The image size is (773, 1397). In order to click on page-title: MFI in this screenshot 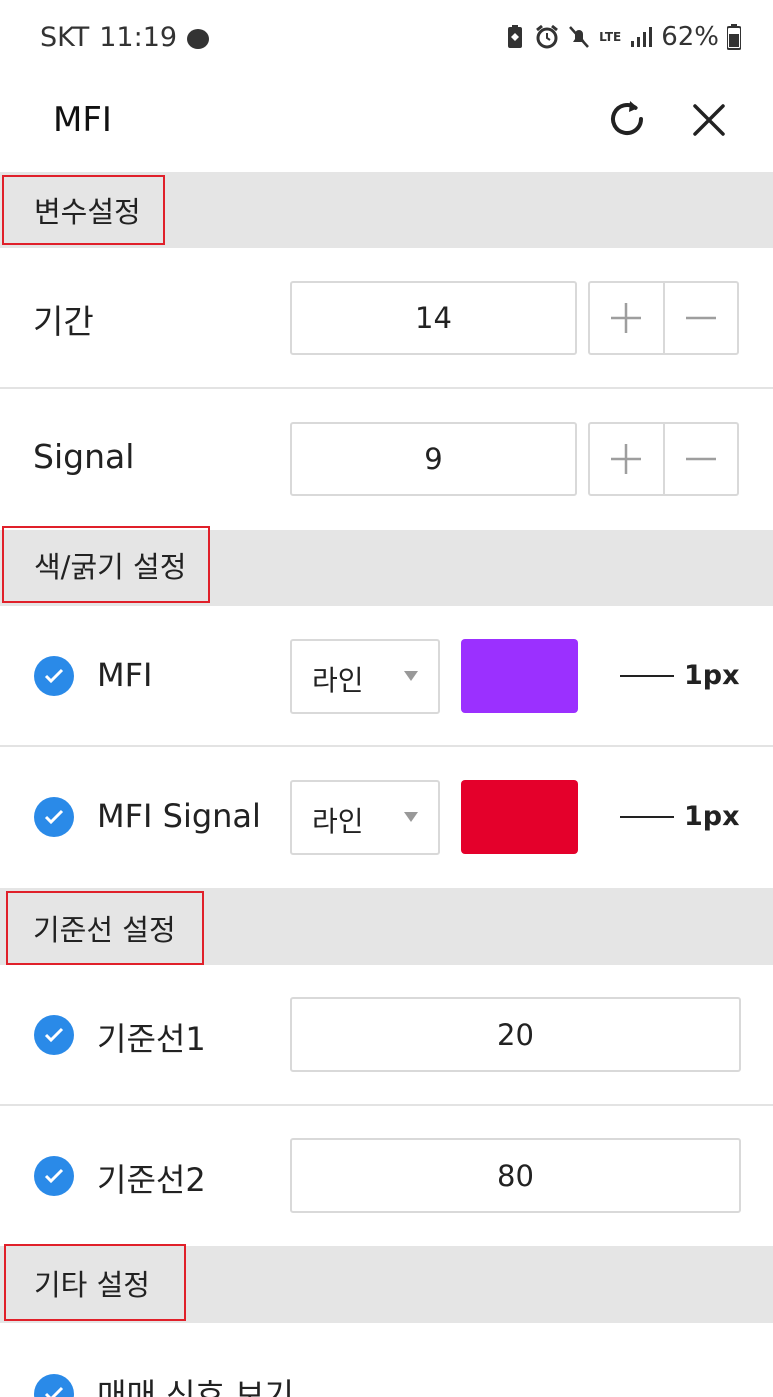, I will do `click(82, 120)`.